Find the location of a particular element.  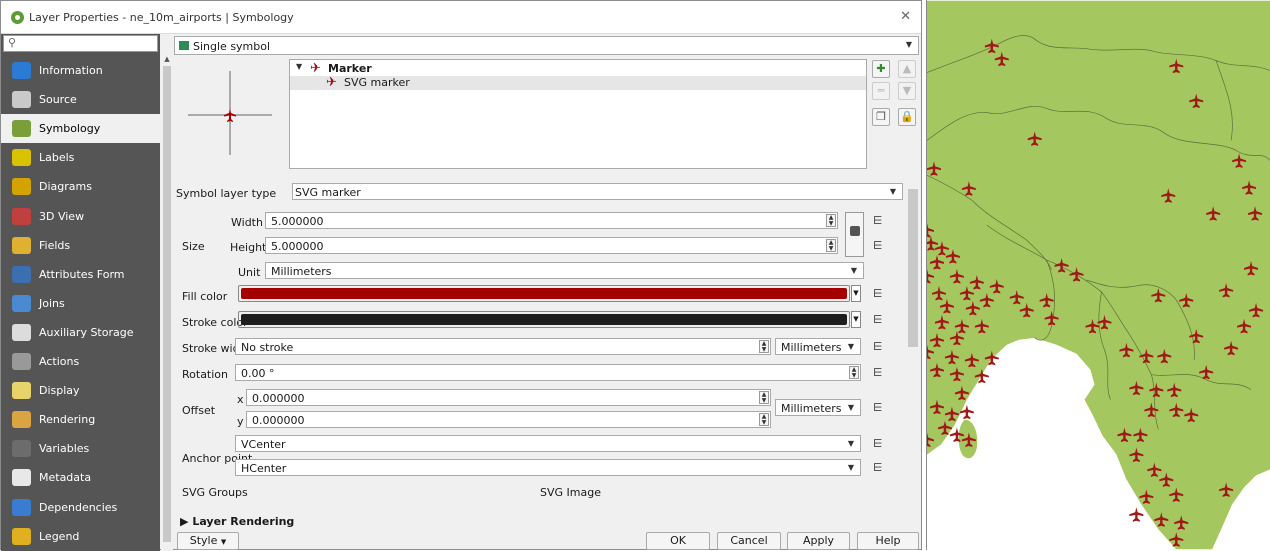

sidebar-item-display: Display is located at coordinates (80, 390).